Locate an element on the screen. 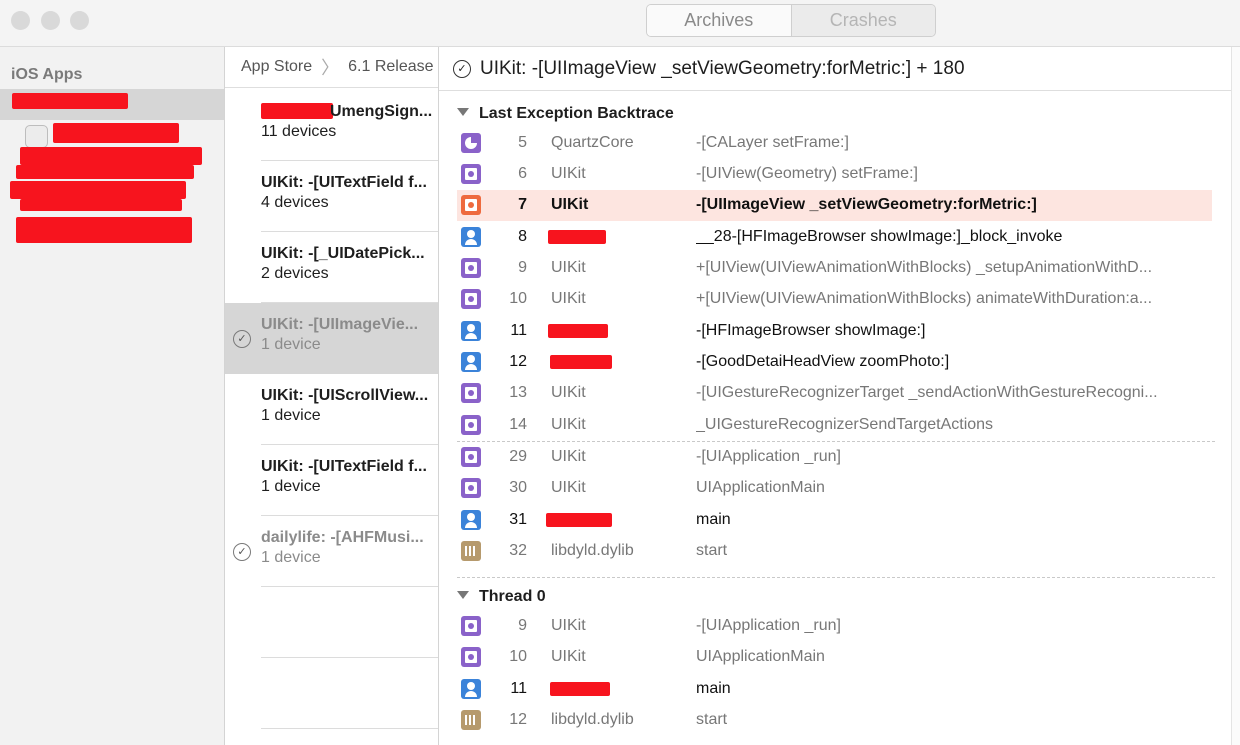 The width and height of the screenshot is (1240, 745). tab-archives: Archives is located at coordinates (719, 20).